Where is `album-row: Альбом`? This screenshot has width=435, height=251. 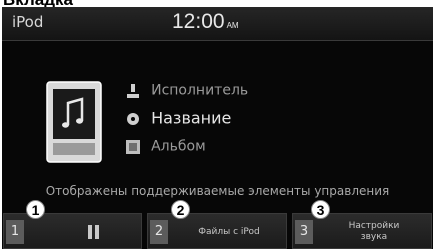
album-row: Альбом is located at coordinates (166, 146).